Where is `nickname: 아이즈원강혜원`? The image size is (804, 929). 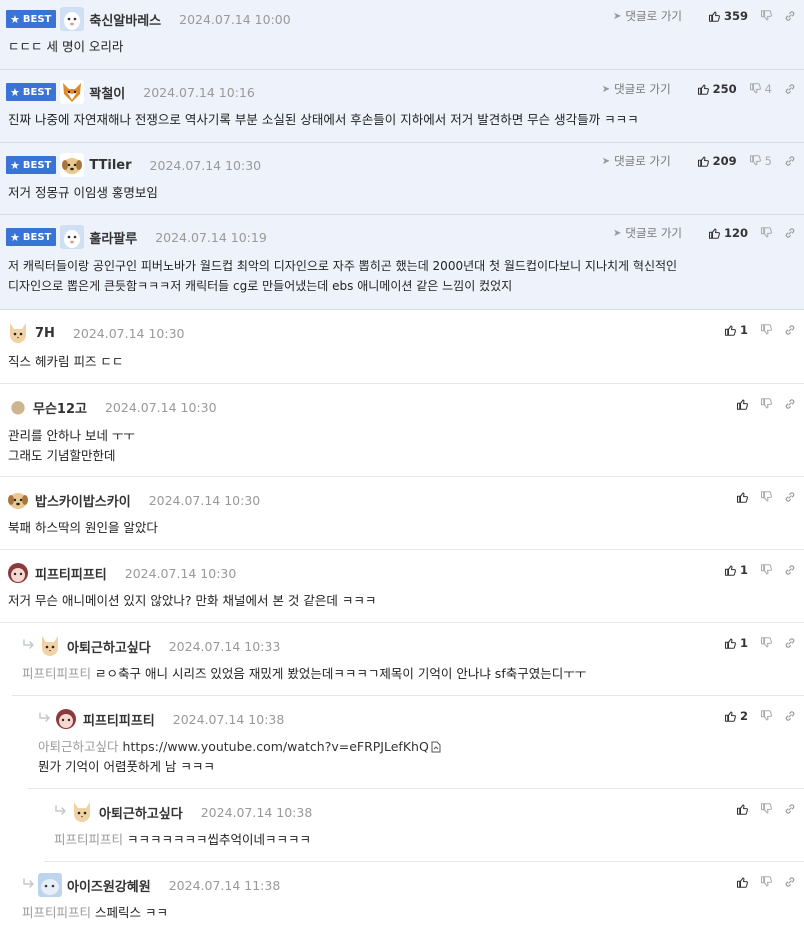 nickname: 아이즈원강혜원 is located at coordinates (109, 885).